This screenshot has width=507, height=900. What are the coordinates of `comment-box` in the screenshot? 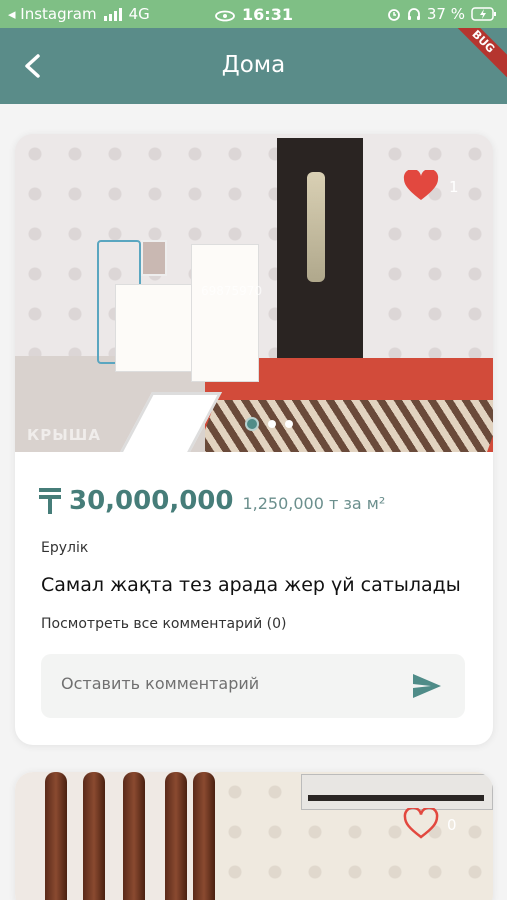 It's located at (253, 686).